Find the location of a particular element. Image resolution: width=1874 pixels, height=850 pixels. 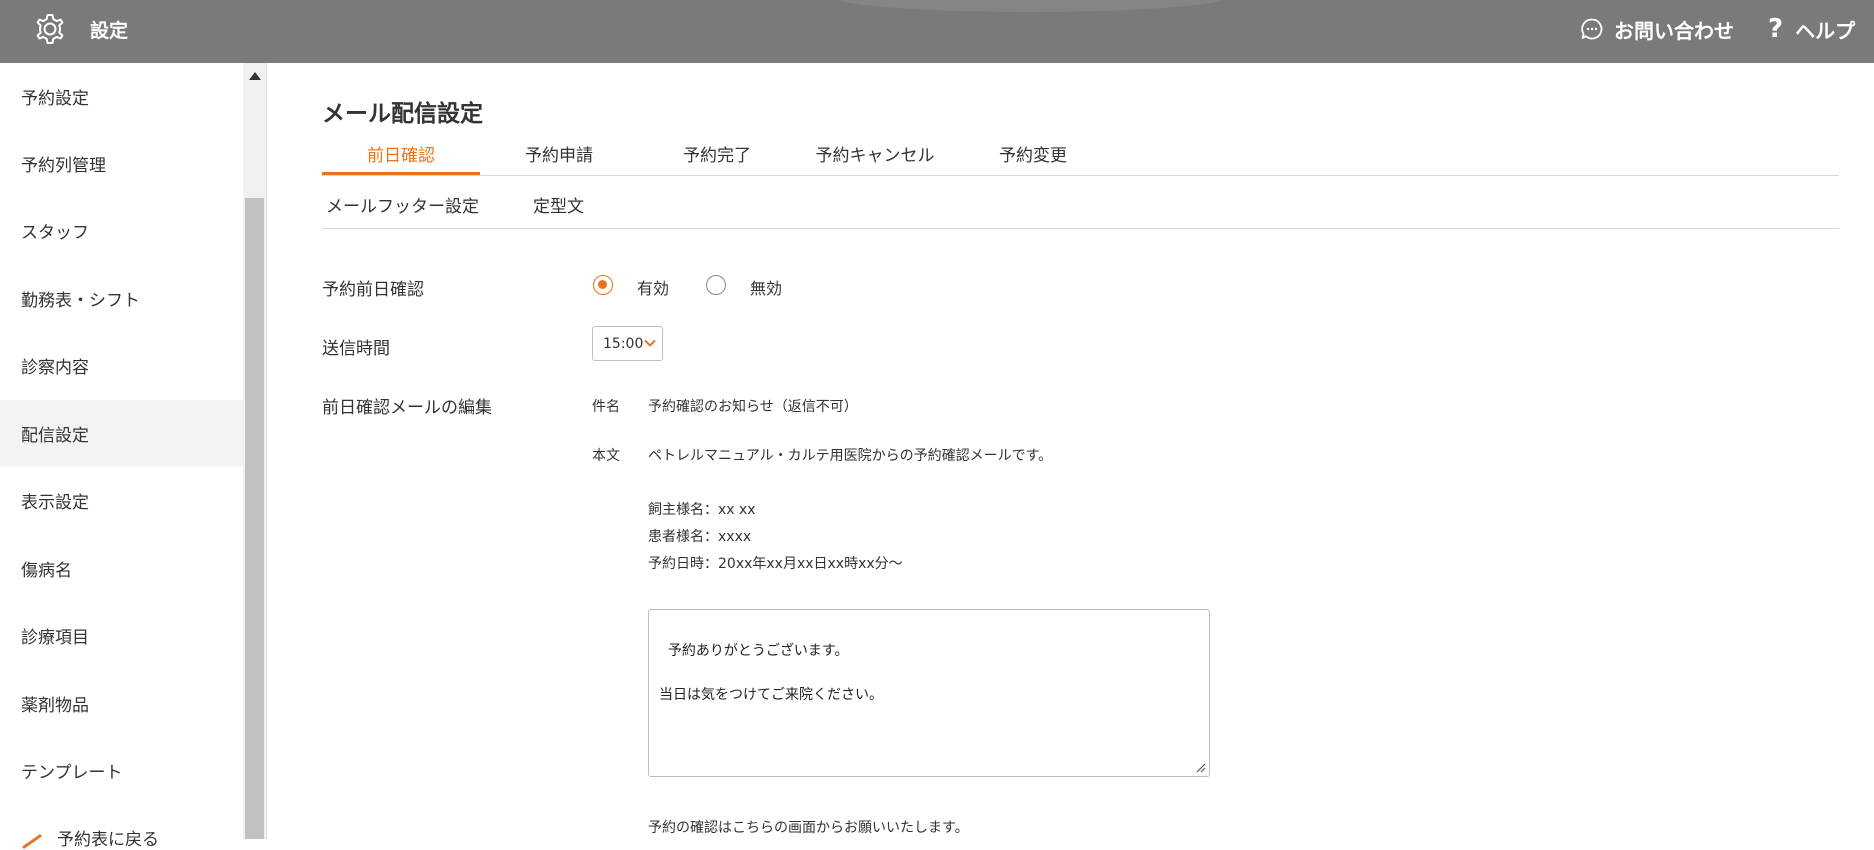

page-title: メール配信設定 is located at coordinates (402, 114).